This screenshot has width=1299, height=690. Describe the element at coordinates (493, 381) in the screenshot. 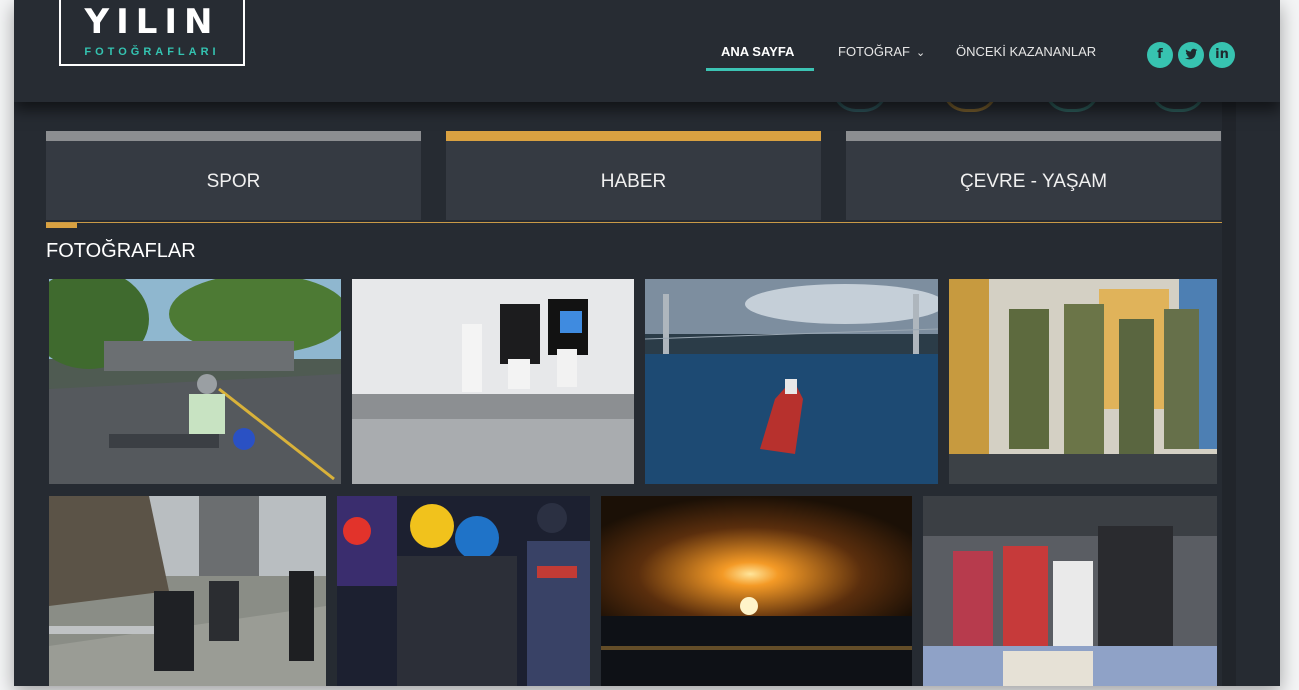

I see `photo-thumbnail-snow-walkers` at that location.